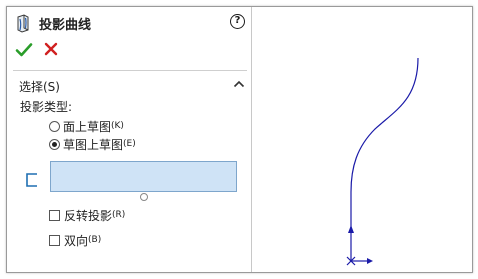 The width and height of the screenshot is (478, 279). What do you see at coordinates (46, 107) in the screenshot?
I see `projection-type-label: 投影类型:` at bounding box center [46, 107].